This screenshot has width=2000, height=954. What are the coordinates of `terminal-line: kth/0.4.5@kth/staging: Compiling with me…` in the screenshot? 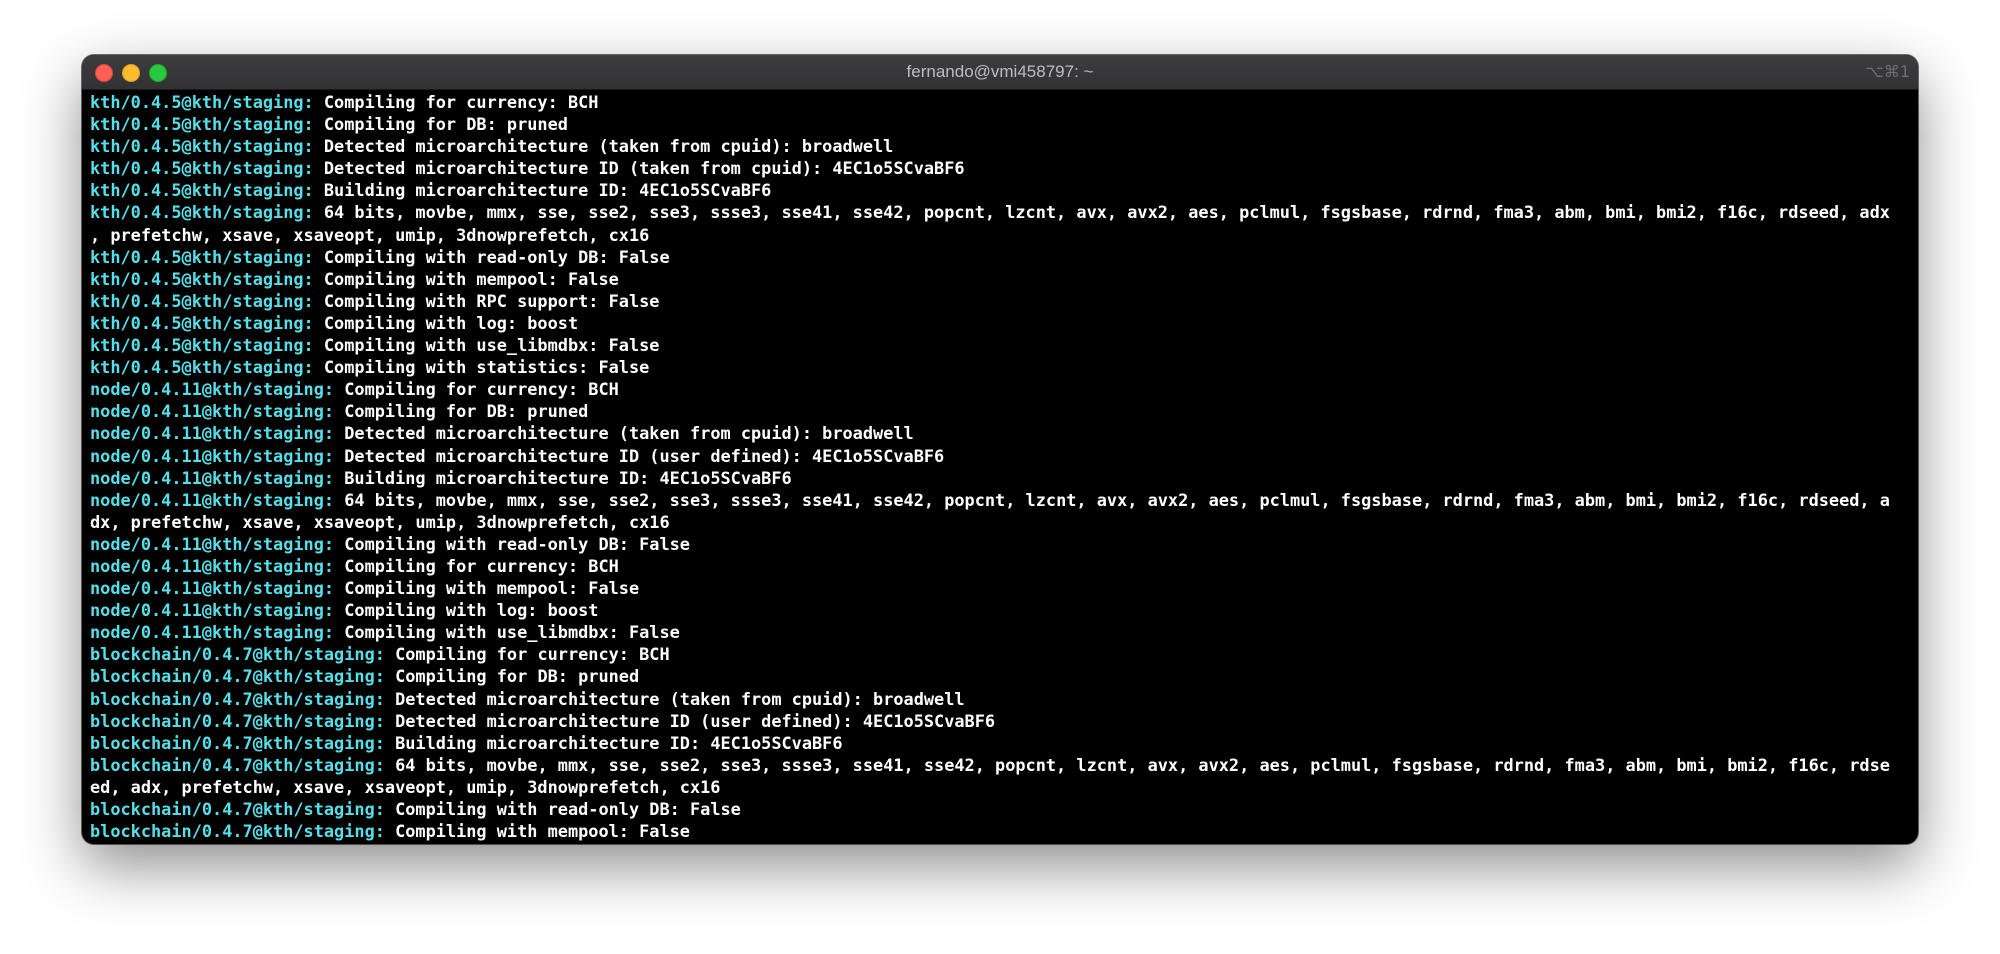 It's located at (1004, 279).